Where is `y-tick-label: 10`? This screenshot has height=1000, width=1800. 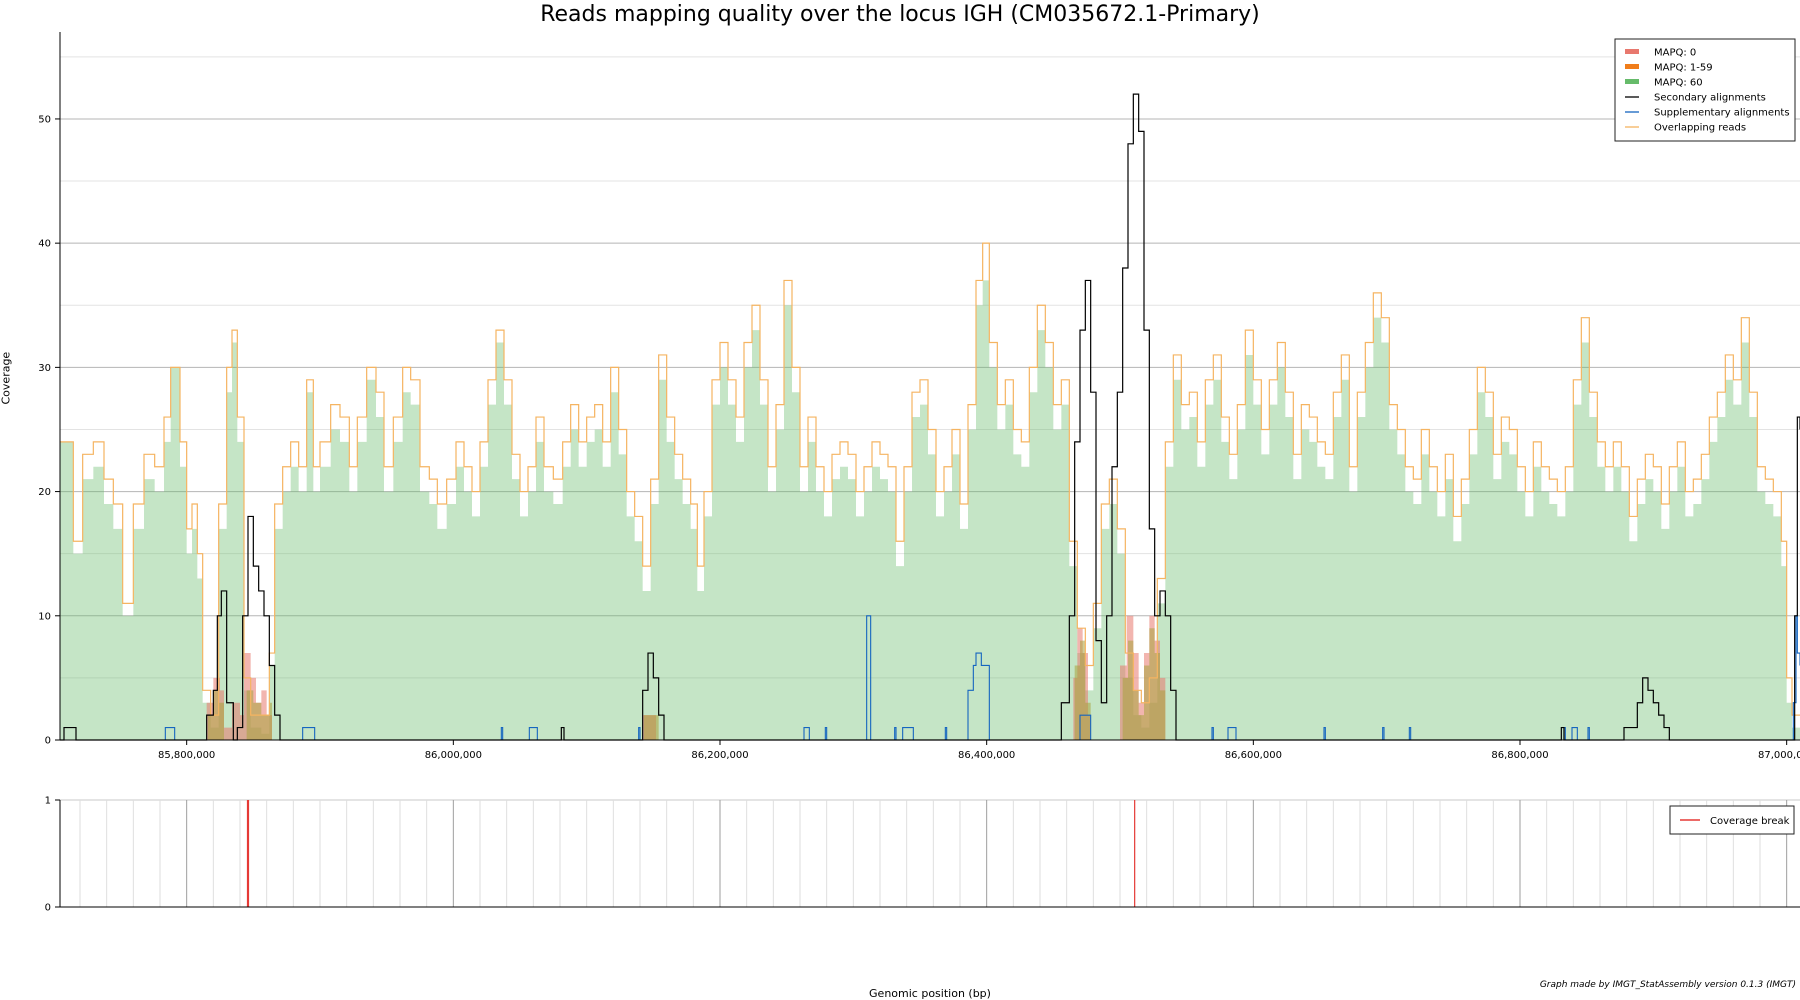
y-tick-label: 10 is located at coordinates (44, 616).